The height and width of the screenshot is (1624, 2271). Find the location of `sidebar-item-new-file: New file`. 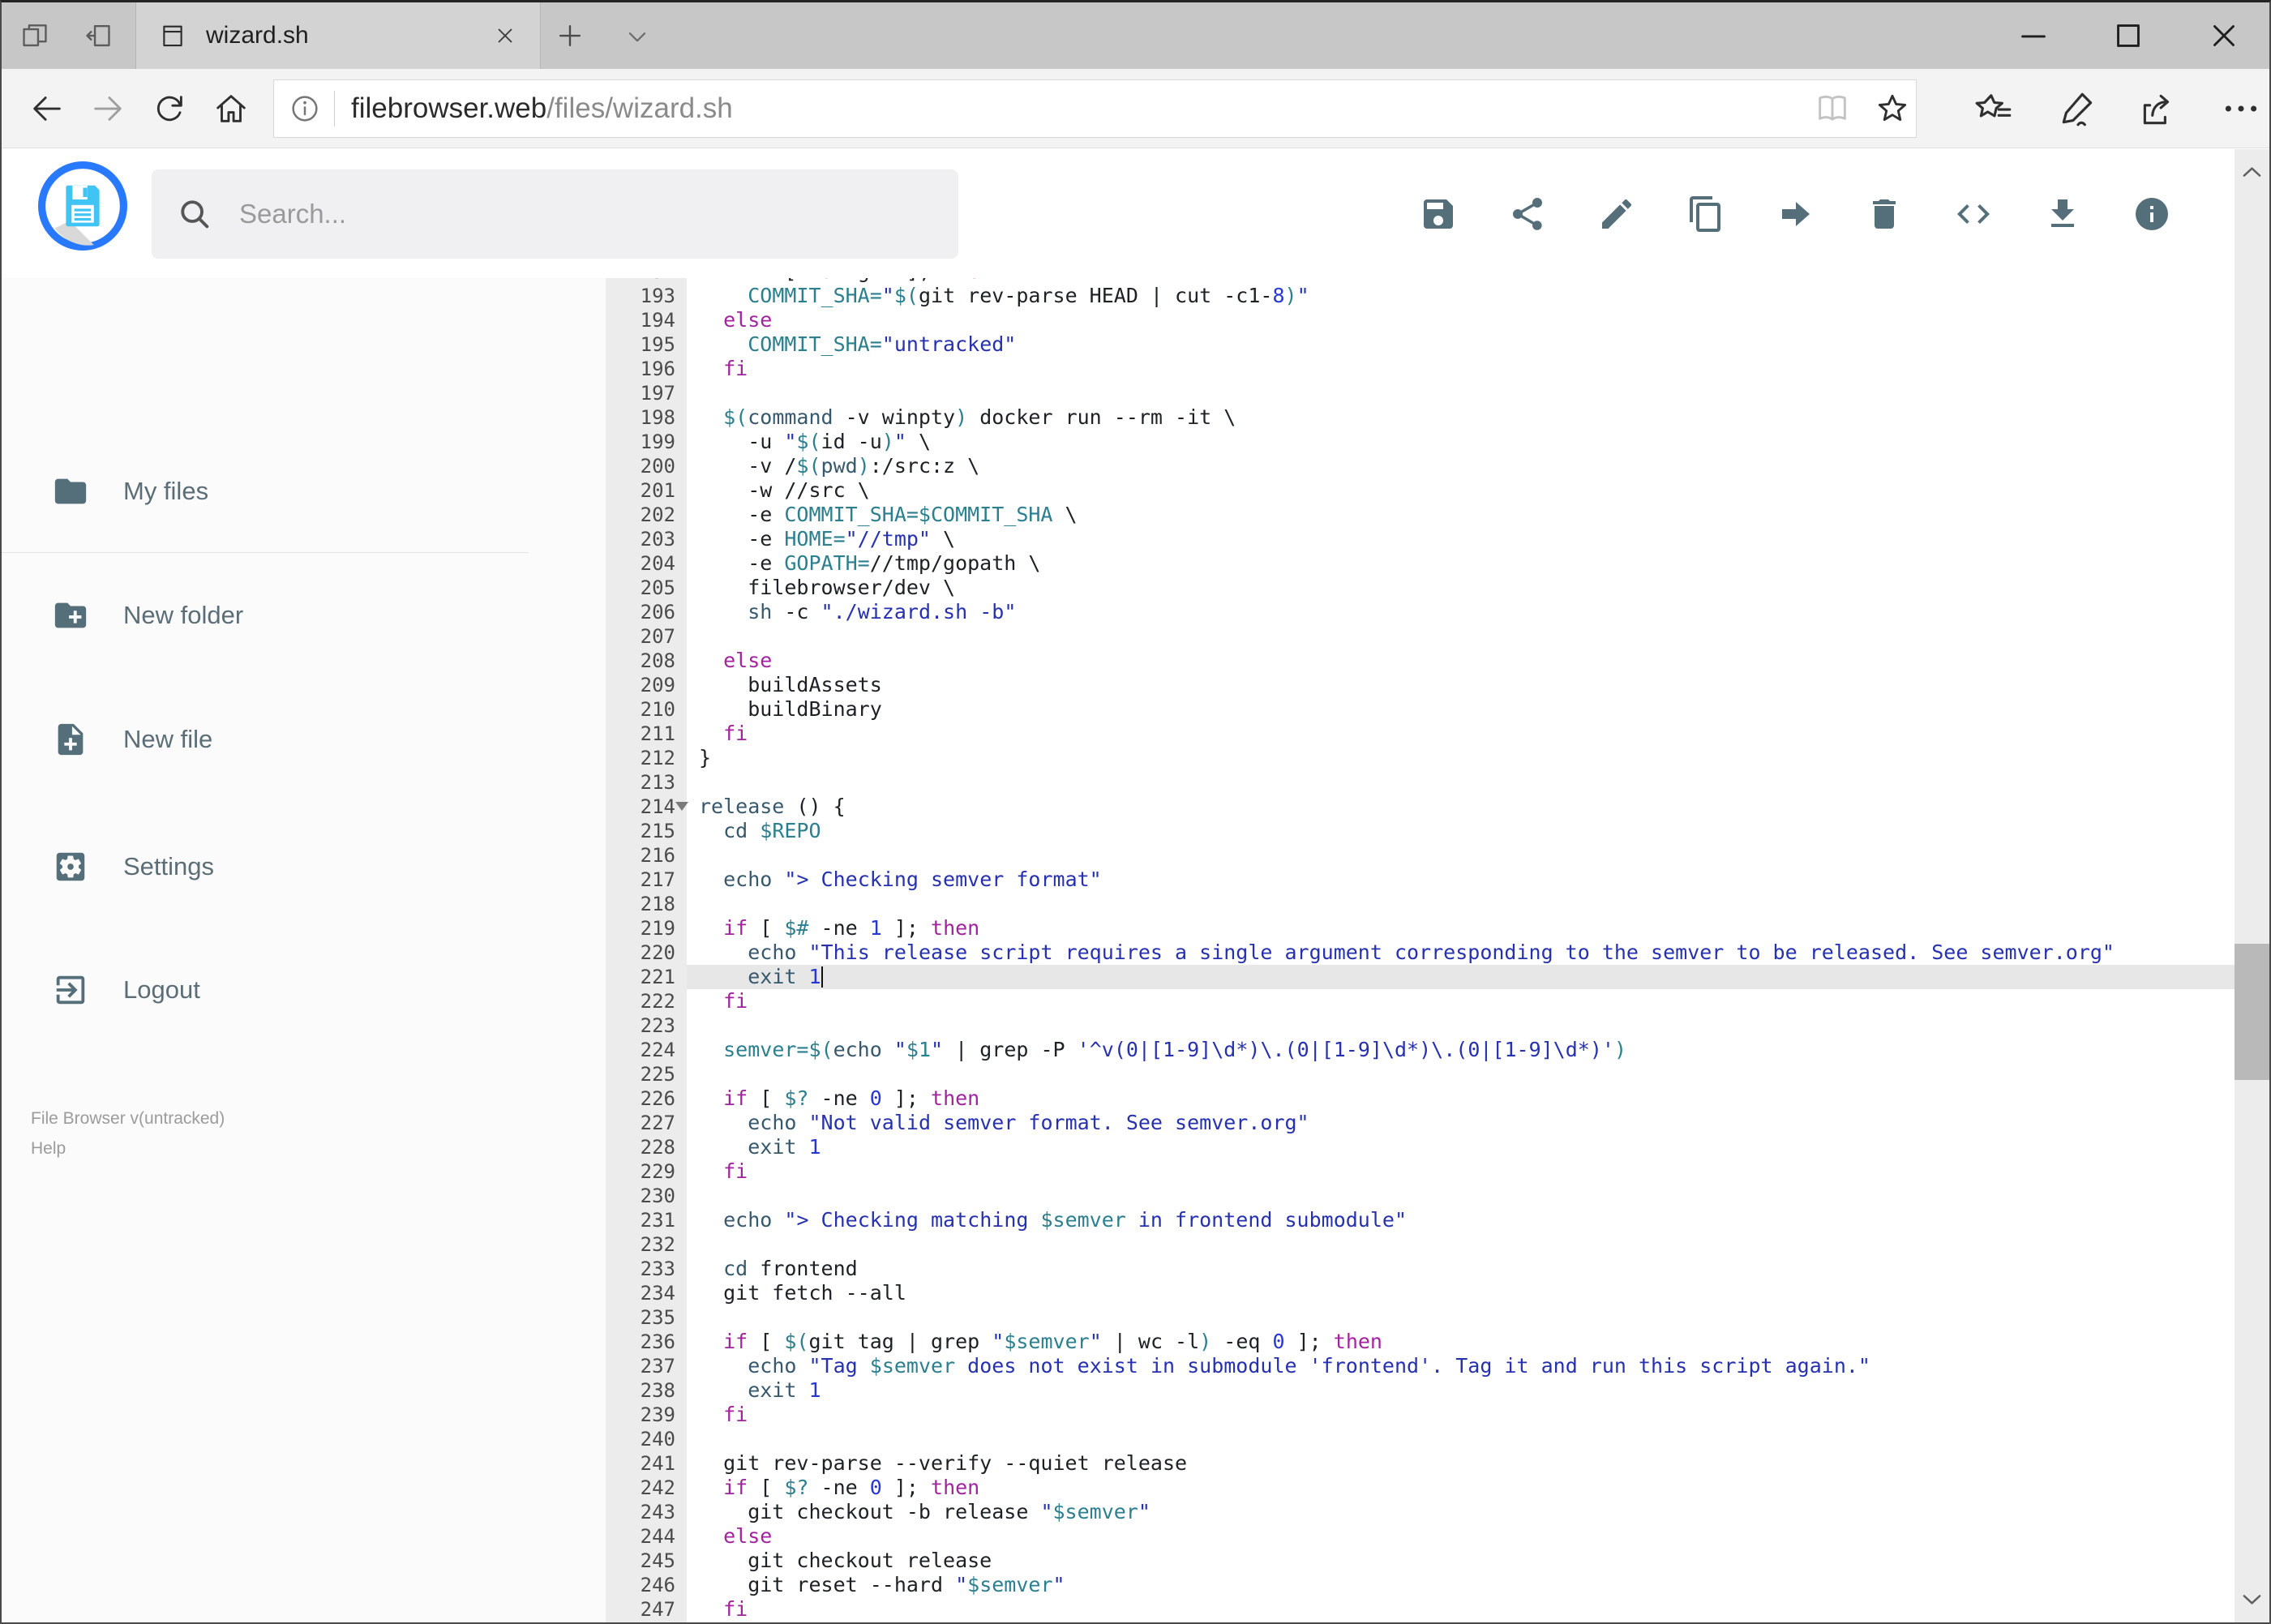

sidebar-item-new-file: New file is located at coordinates (304, 740).